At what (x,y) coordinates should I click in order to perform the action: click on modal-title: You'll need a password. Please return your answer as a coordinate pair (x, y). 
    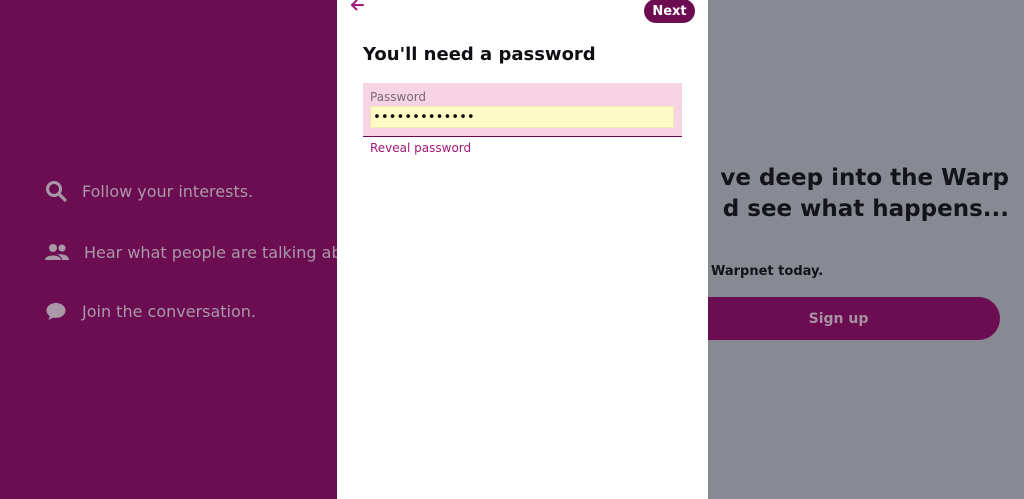
    Looking at the image, I should click on (479, 54).